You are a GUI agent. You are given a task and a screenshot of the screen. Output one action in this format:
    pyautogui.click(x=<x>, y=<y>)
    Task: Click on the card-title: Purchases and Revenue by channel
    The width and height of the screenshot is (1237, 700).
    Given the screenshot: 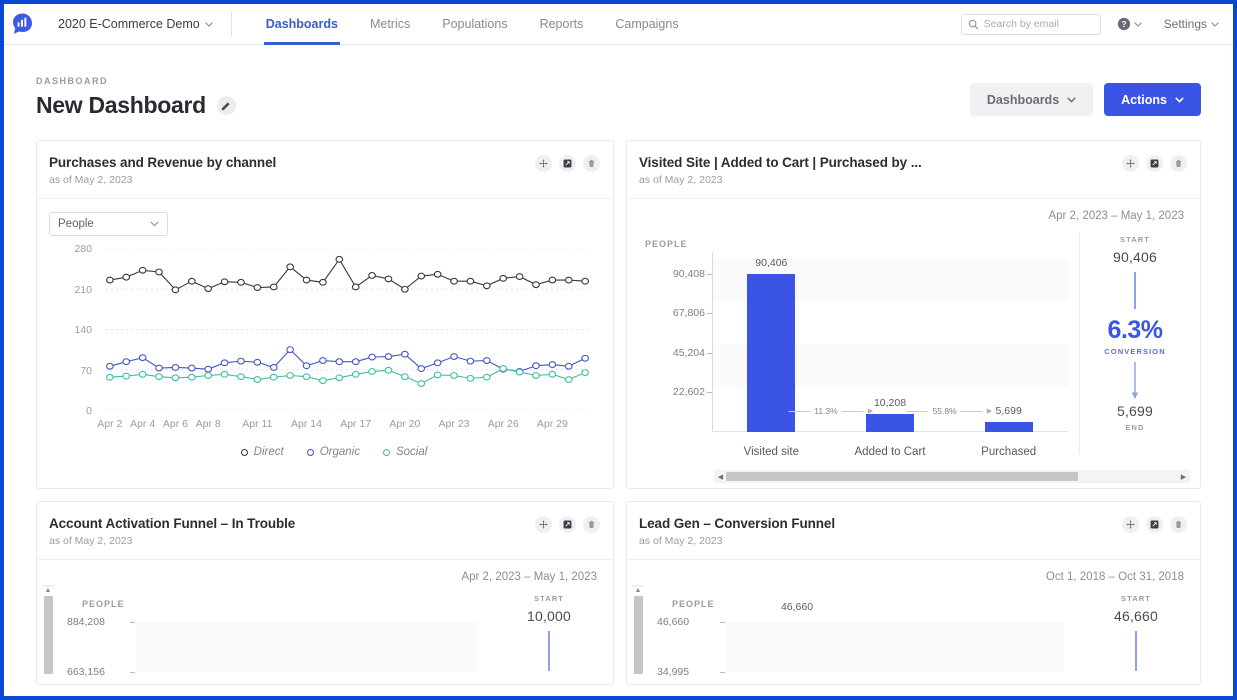 What is the action you would take?
    pyautogui.click(x=163, y=162)
    